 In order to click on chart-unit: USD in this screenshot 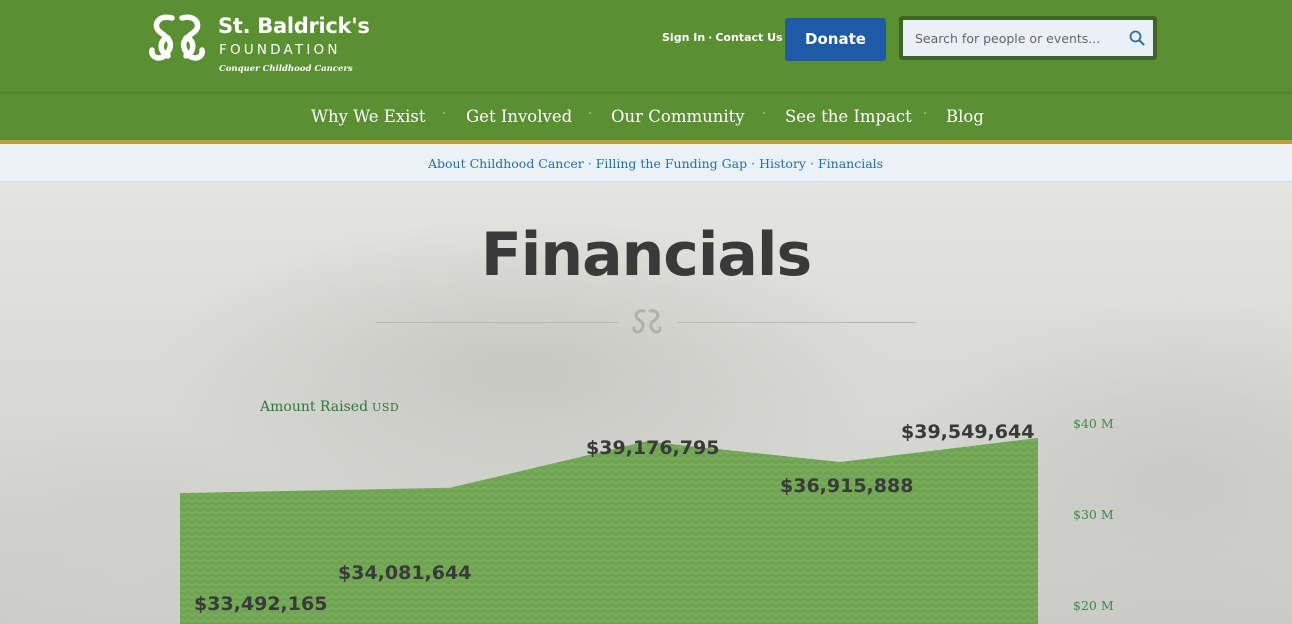, I will do `click(386, 407)`.